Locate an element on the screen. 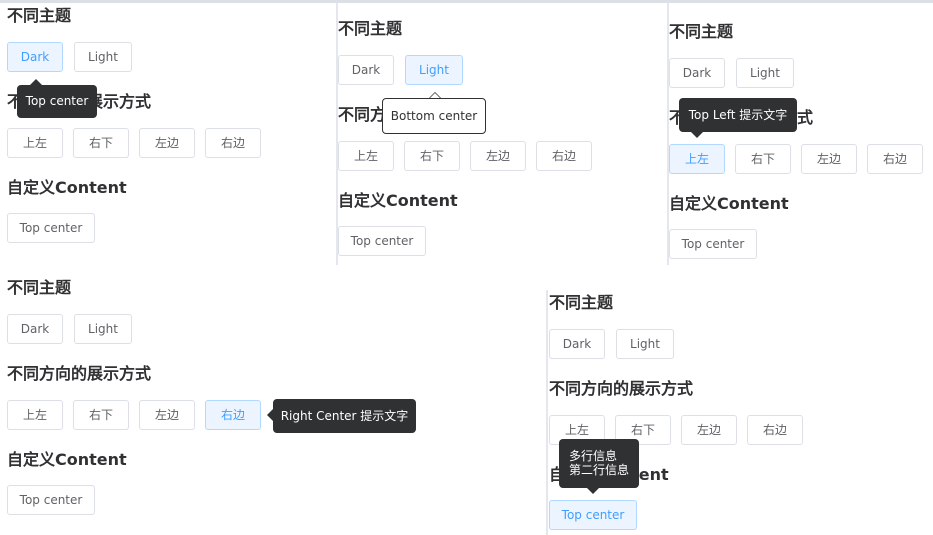 The image size is (933, 535). tooltip-text: Right Center 提示文字 is located at coordinates (344, 416).